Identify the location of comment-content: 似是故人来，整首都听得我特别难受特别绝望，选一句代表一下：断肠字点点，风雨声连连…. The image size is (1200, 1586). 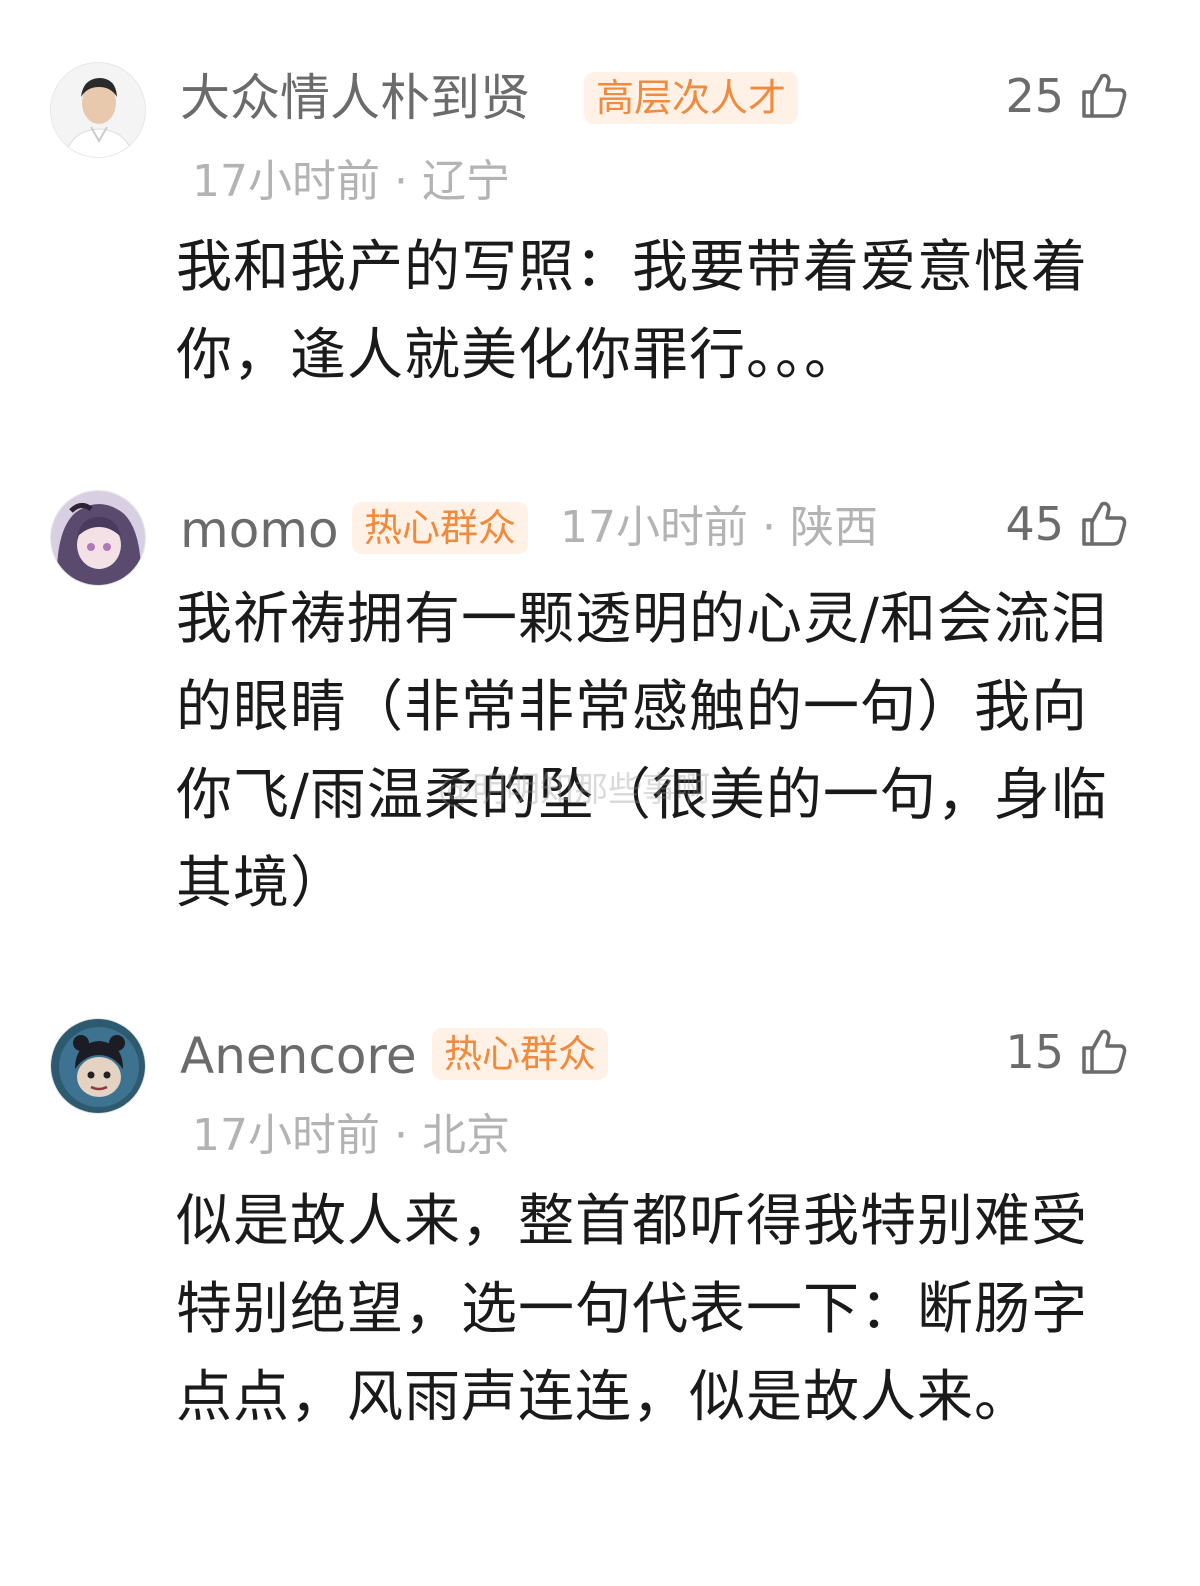
(646, 1310).